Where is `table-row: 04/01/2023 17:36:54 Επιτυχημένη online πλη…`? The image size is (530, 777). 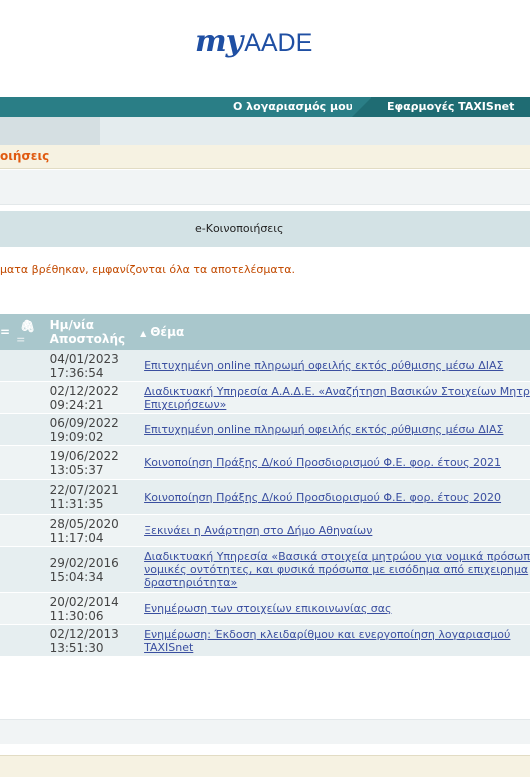 table-row: 04/01/2023 17:36:54 Επιτυχημένη online πλη… is located at coordinates (265, 366).